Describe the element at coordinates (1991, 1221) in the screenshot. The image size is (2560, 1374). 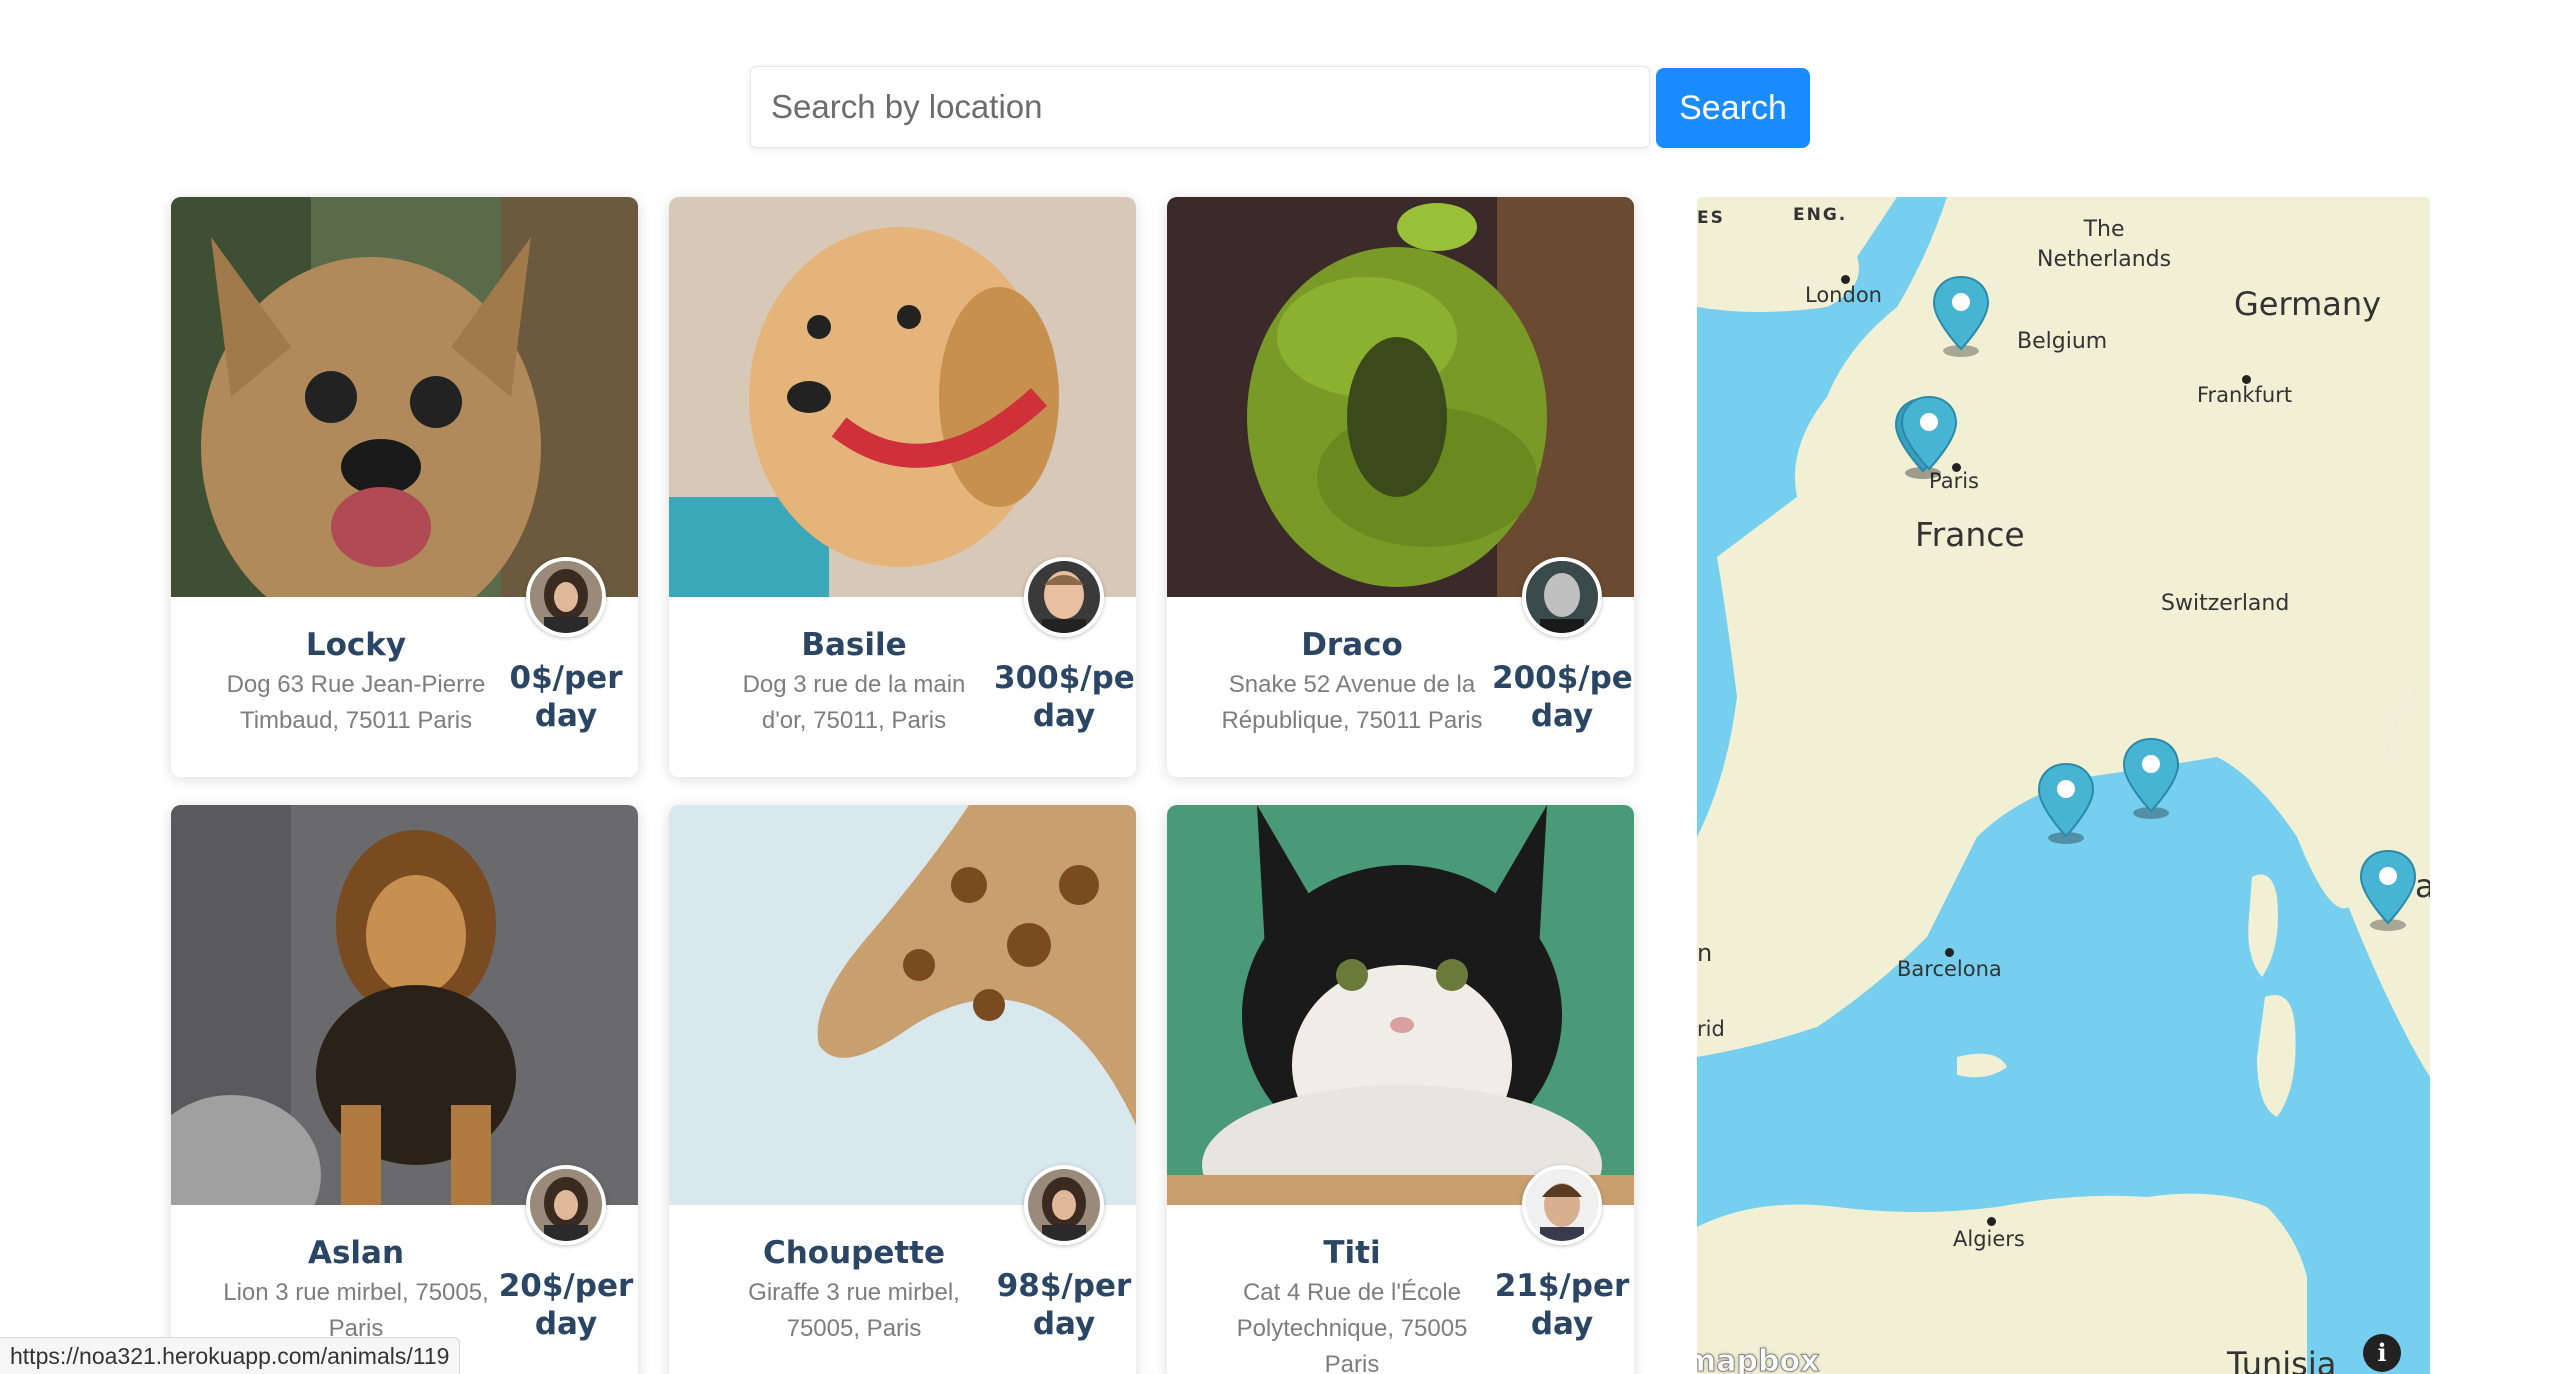
I see `city-dot-algiers` at that location.